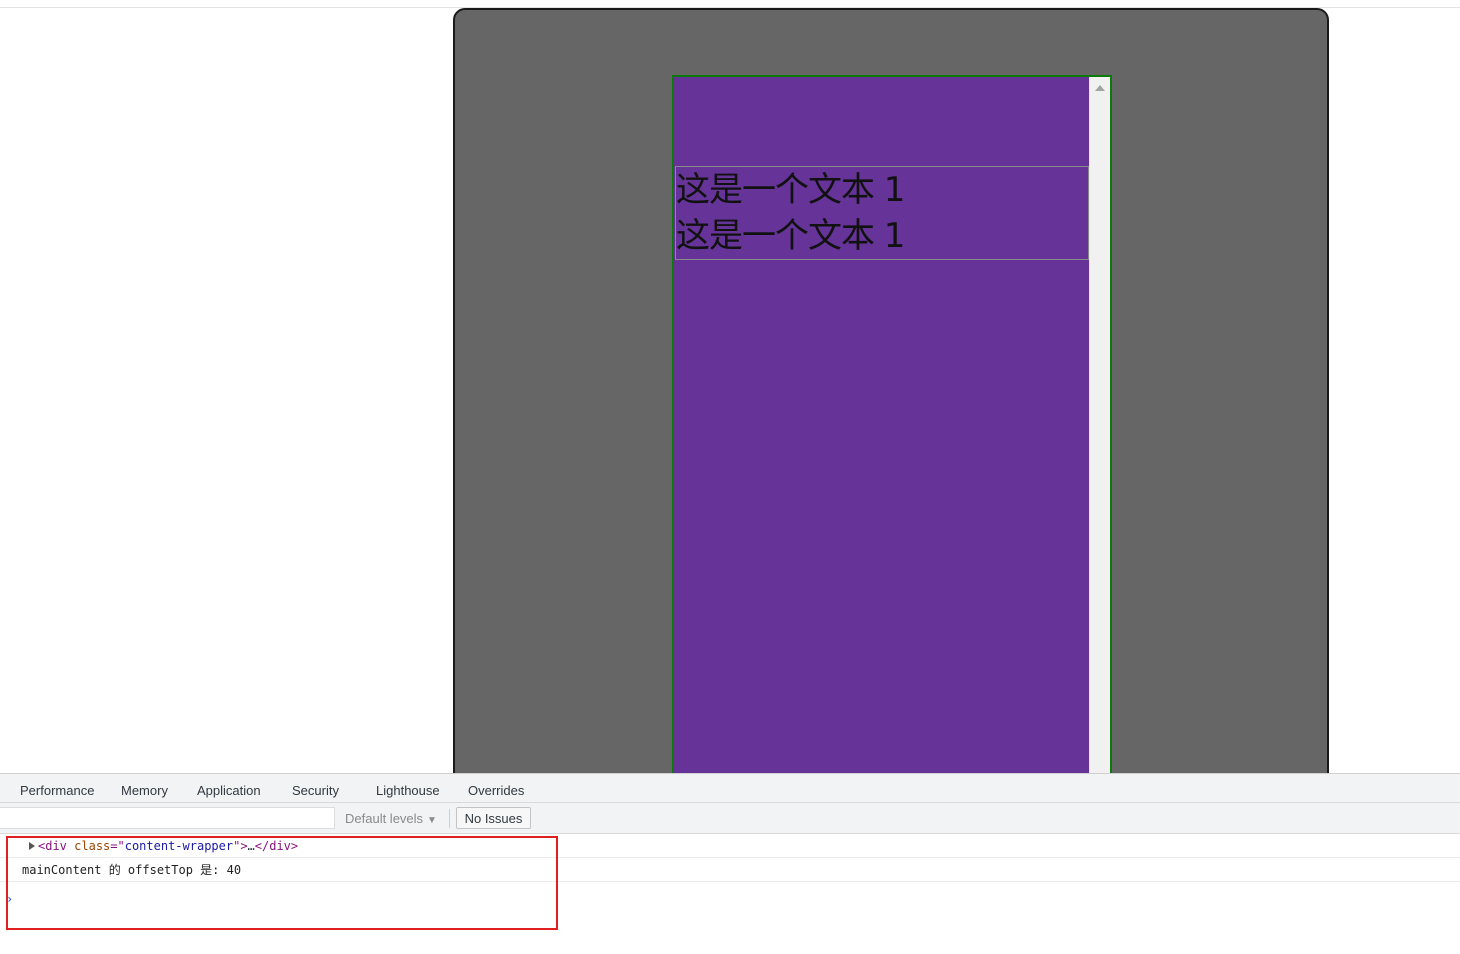 The height and width of the screenshot is (954, 1460). What do you see at coordinates (384, 818) in the screenshot?
I see `log-levels-label: Default levels` at bounding box center [384, 818].